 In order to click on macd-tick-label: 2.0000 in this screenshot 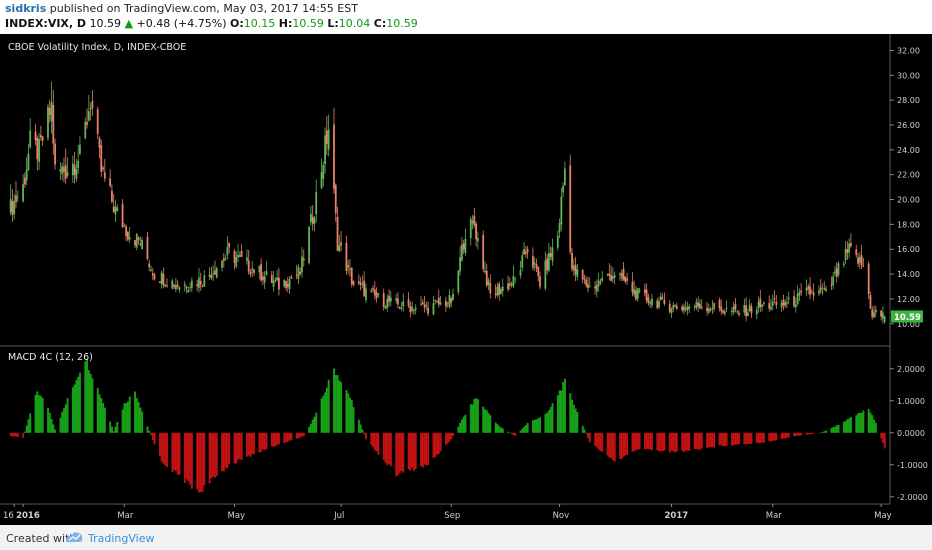, I will do `click(911, 369)`.